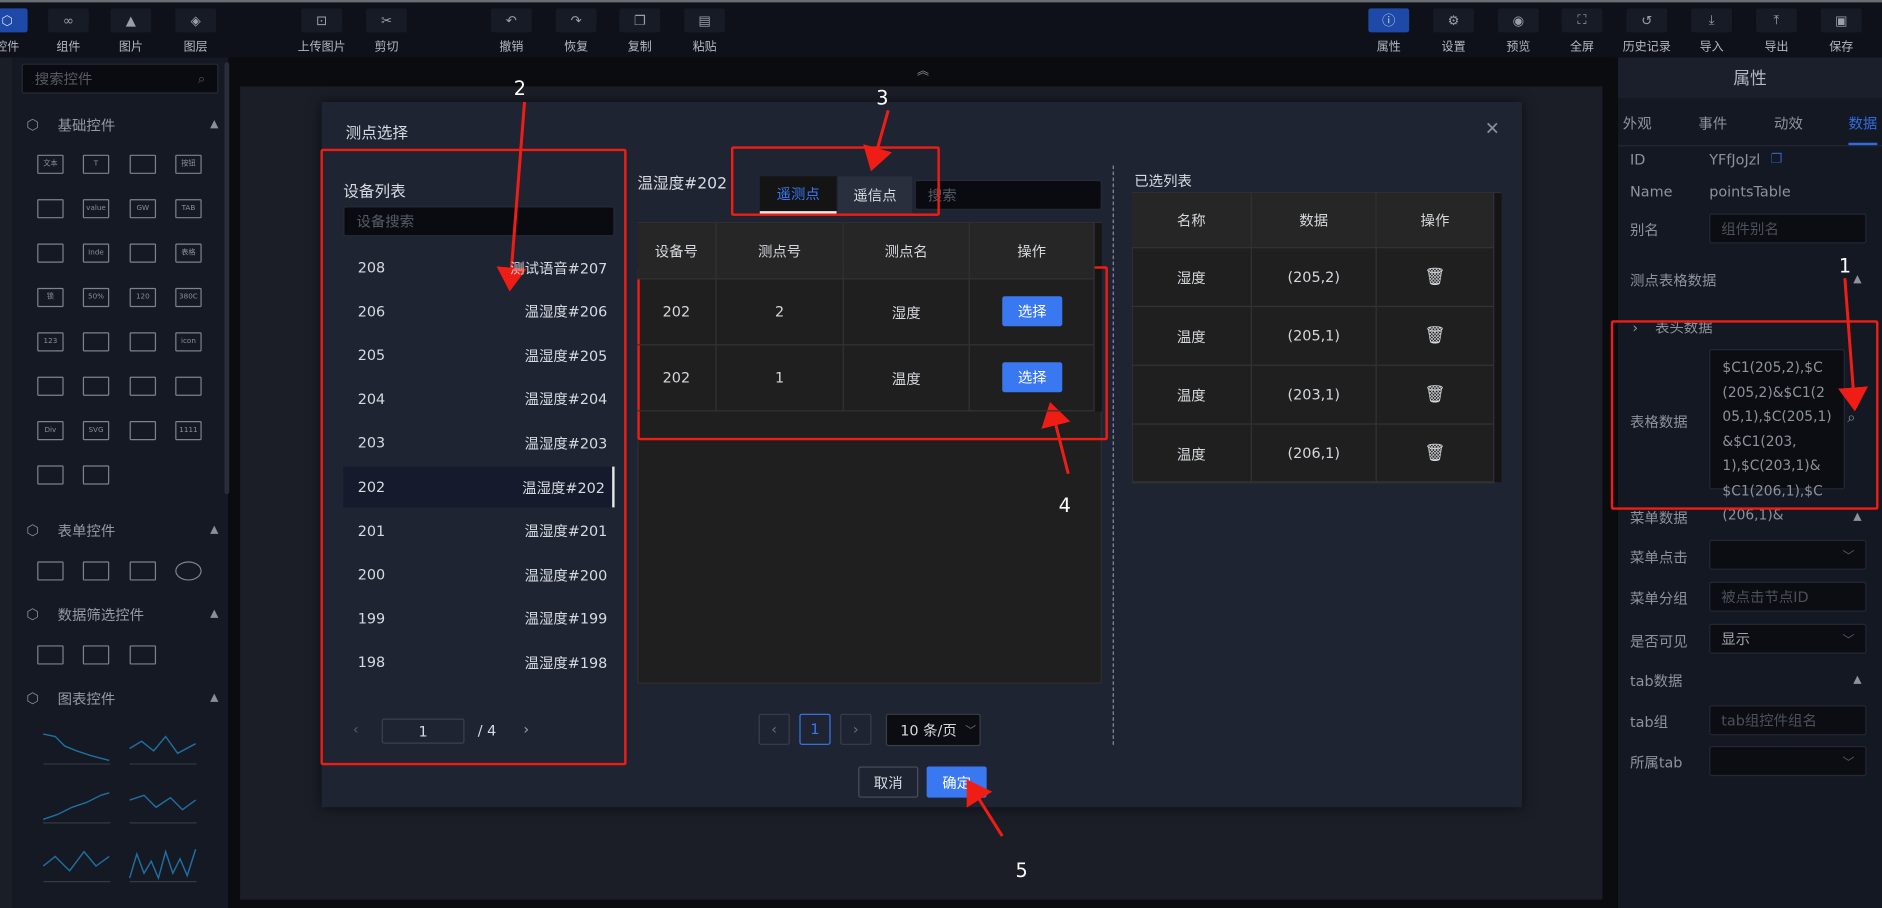 This screenshot has width=1882, height=908. What do you see at coordinates (50, 342) in the screenshot?
I see `widget-item: 123` at bounding box center [50, 342].